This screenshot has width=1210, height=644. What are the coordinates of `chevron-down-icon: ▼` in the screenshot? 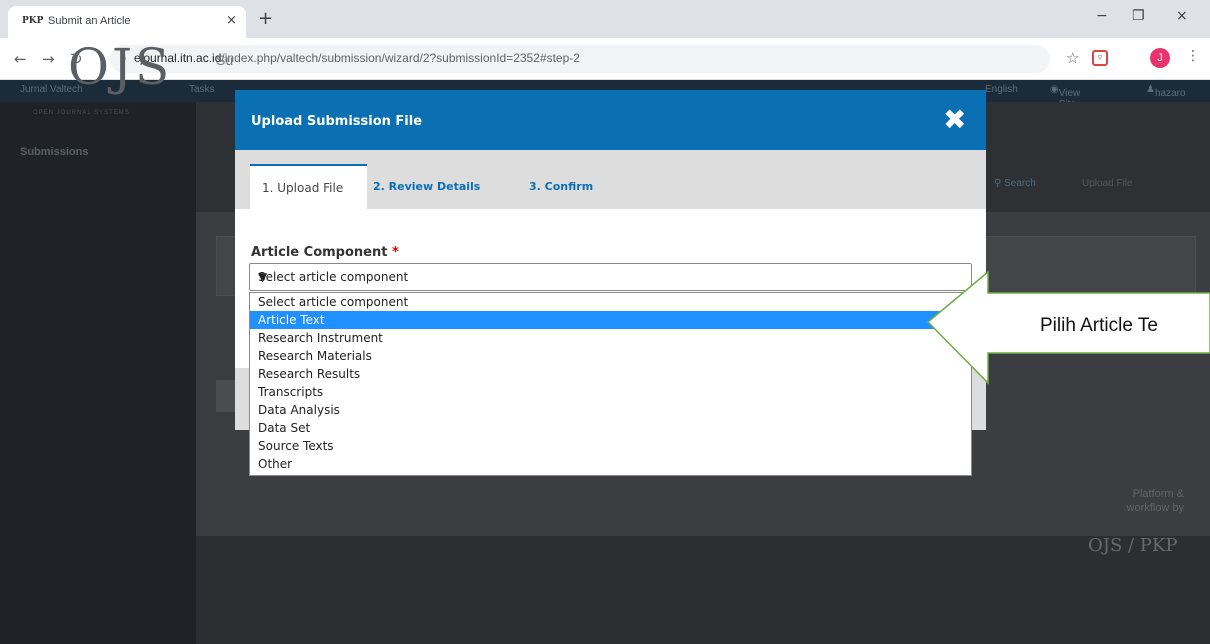 It's located at (263, 277).